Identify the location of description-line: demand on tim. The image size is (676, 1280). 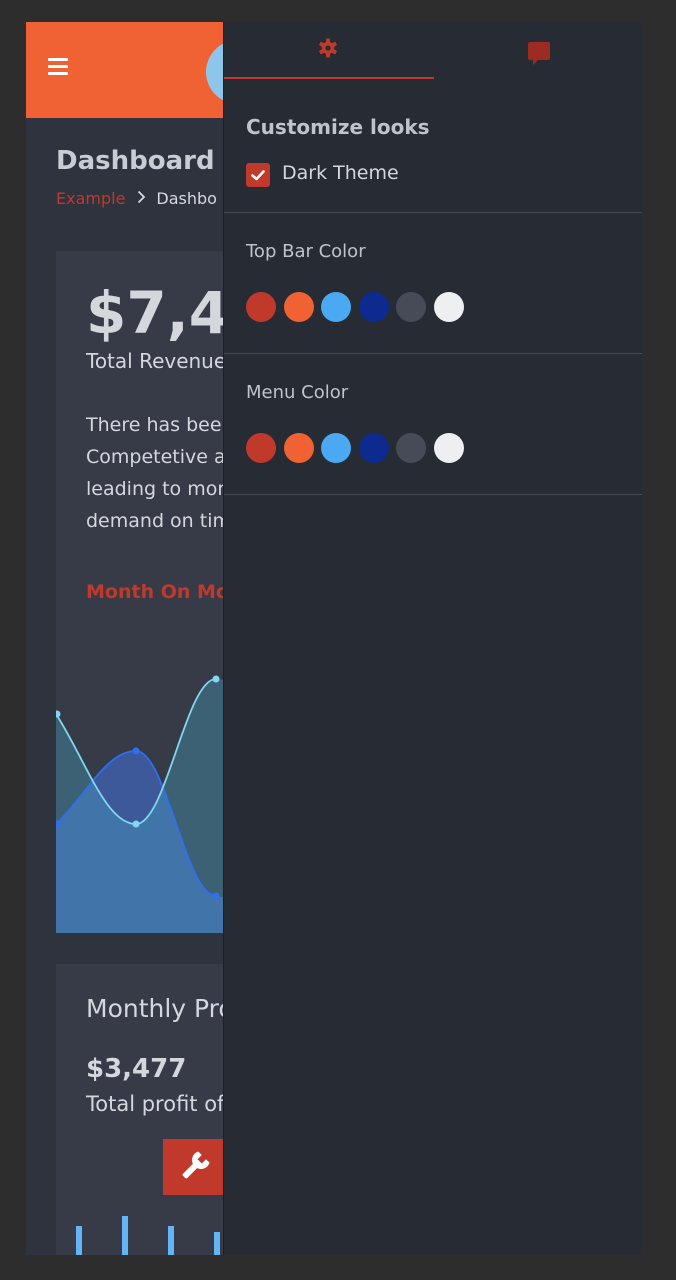
(158, 521).